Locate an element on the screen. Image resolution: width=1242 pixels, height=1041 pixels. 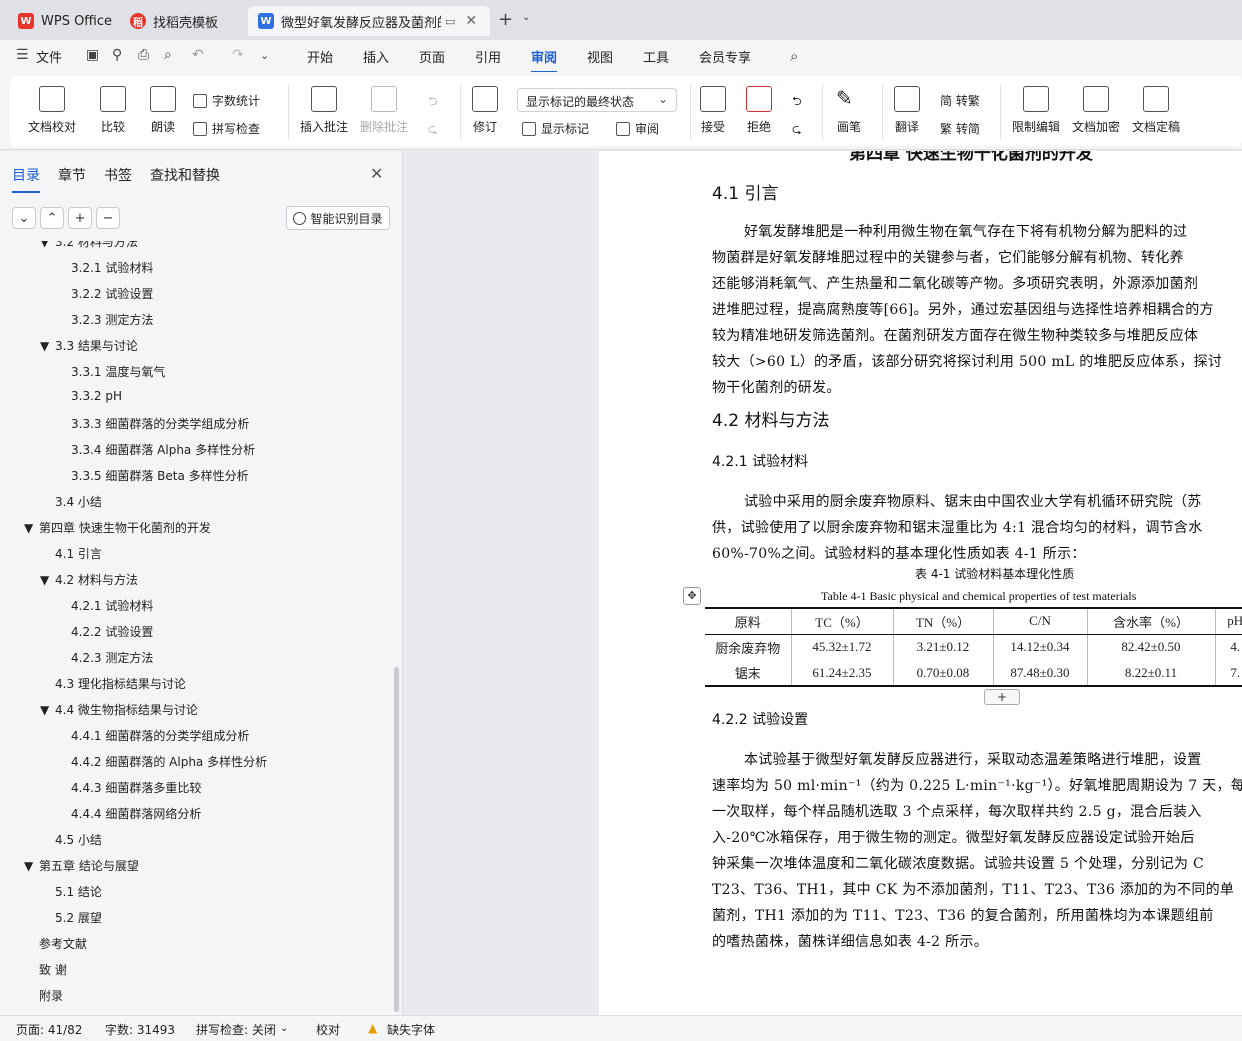
markup-state-select: 显示标记的最终状态 ⌄ is located at coordinates (597, 100).